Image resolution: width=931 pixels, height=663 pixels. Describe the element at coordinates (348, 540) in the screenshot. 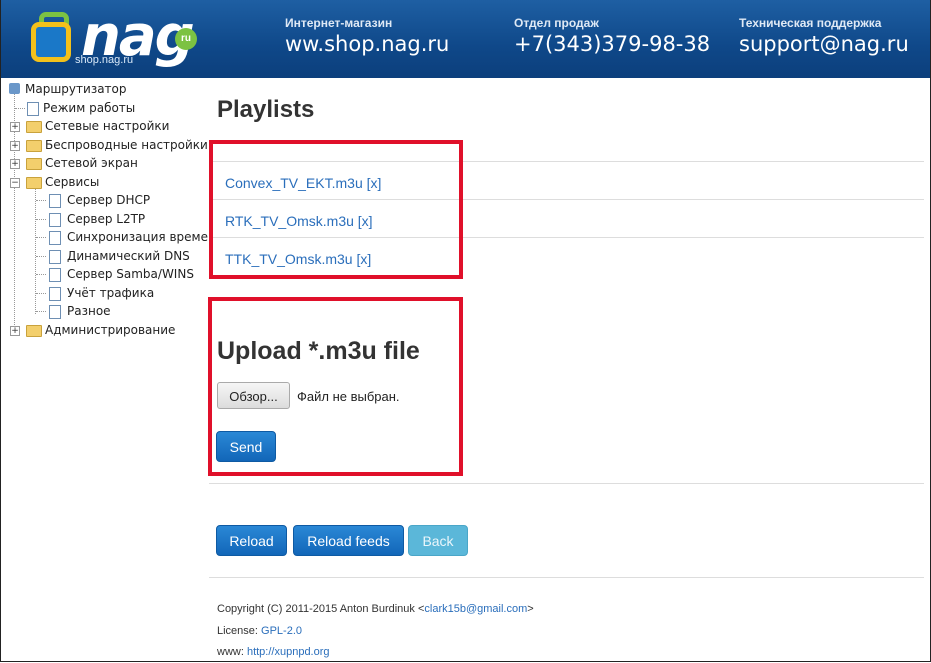

I see `reload-feeds-button: Reload feeds` at that location.